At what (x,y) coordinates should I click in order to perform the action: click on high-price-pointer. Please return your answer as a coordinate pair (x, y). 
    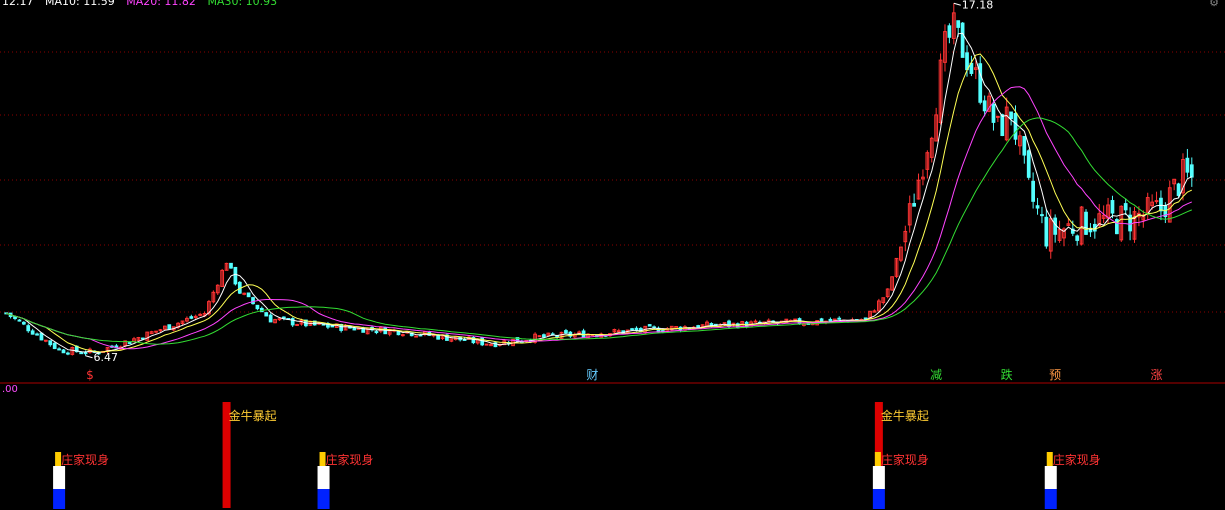
    Looking at the image, I should click on (957, 4).